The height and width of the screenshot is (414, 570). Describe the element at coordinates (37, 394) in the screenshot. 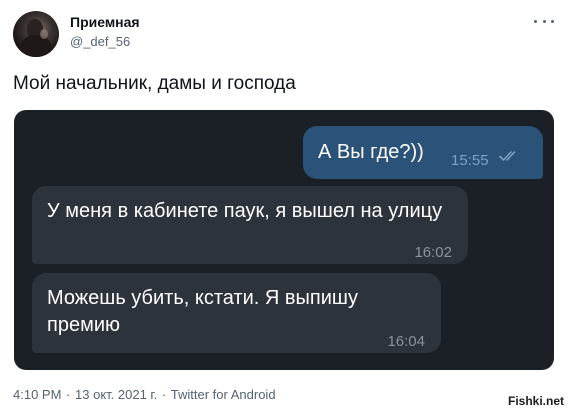

I see `tweet-time: 4:10 PM` at that location.